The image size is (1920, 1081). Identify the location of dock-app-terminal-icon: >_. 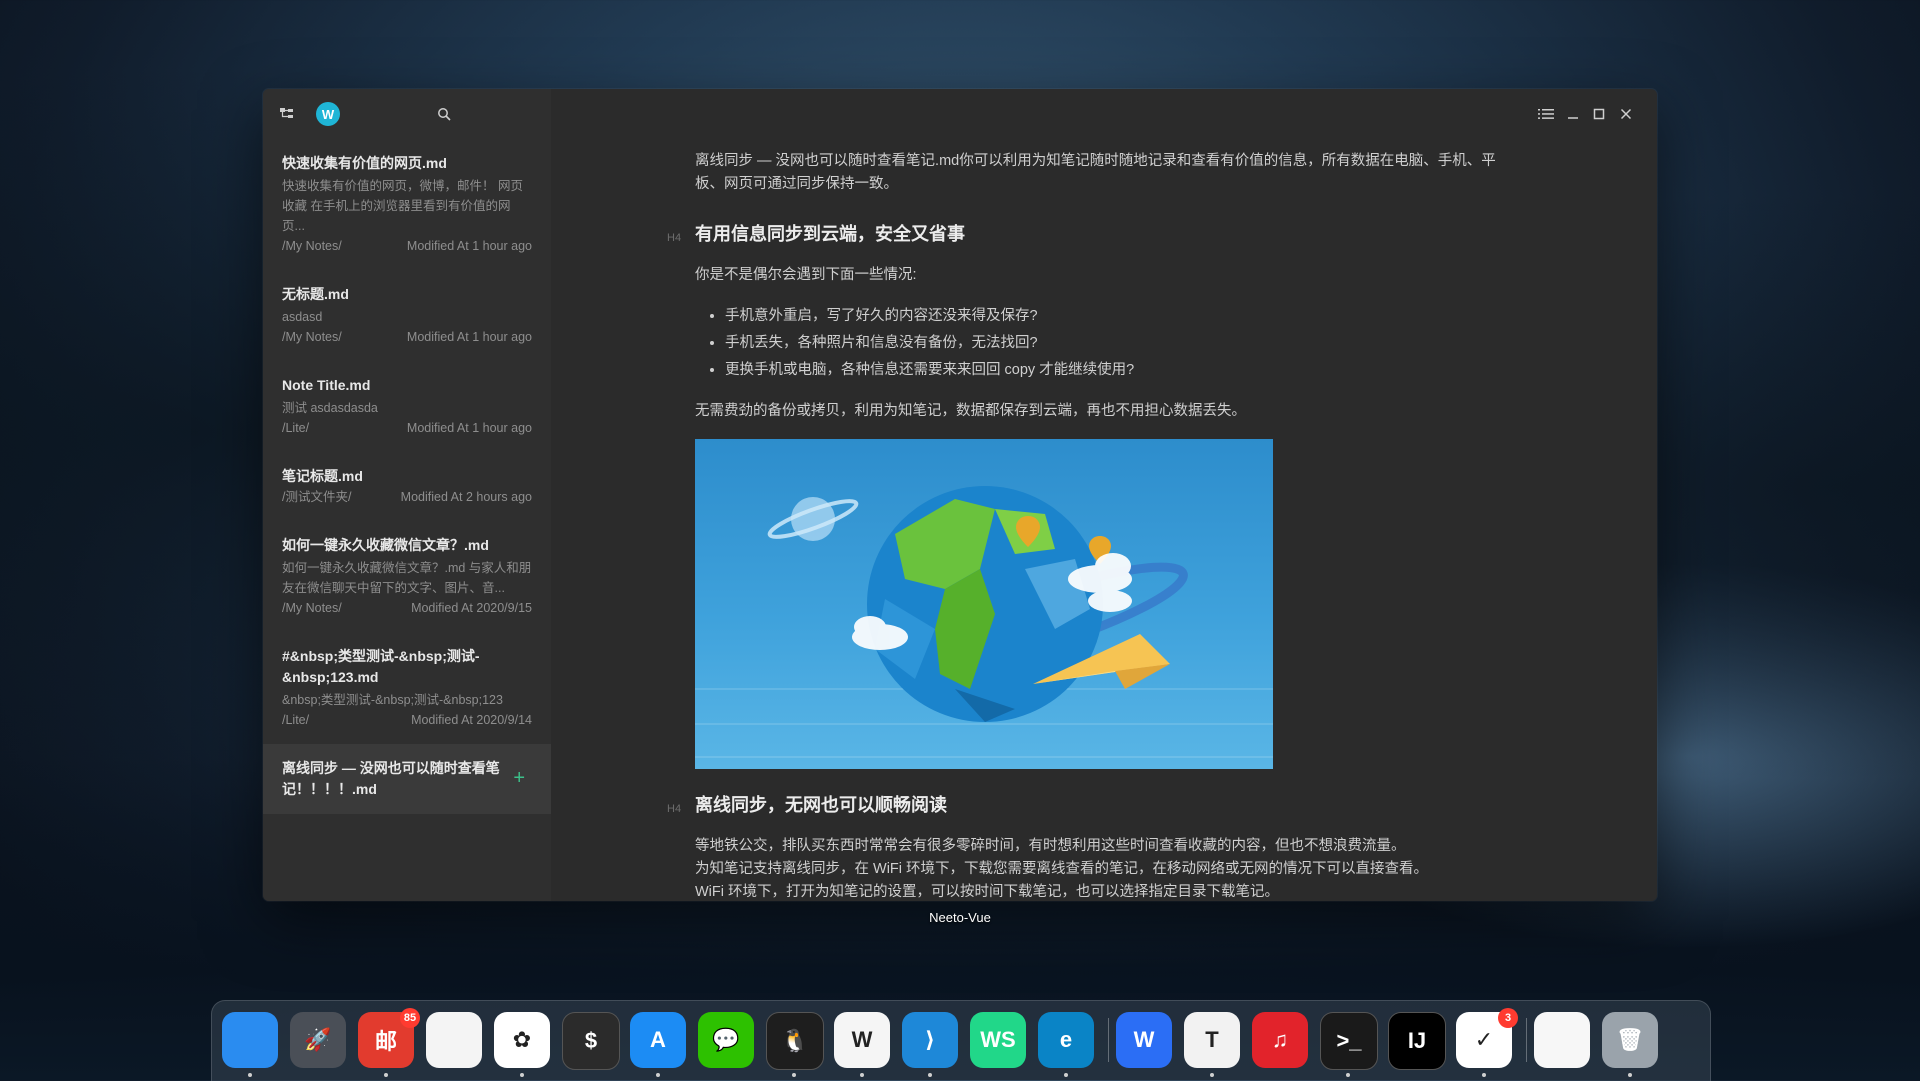
(1349, 1041).